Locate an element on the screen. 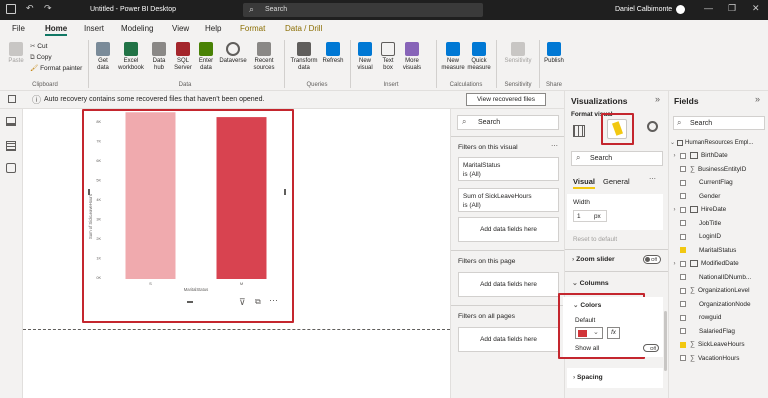 The image size is (768, 398). field-row: MaritalStatus is located at coordinates (718, 251).